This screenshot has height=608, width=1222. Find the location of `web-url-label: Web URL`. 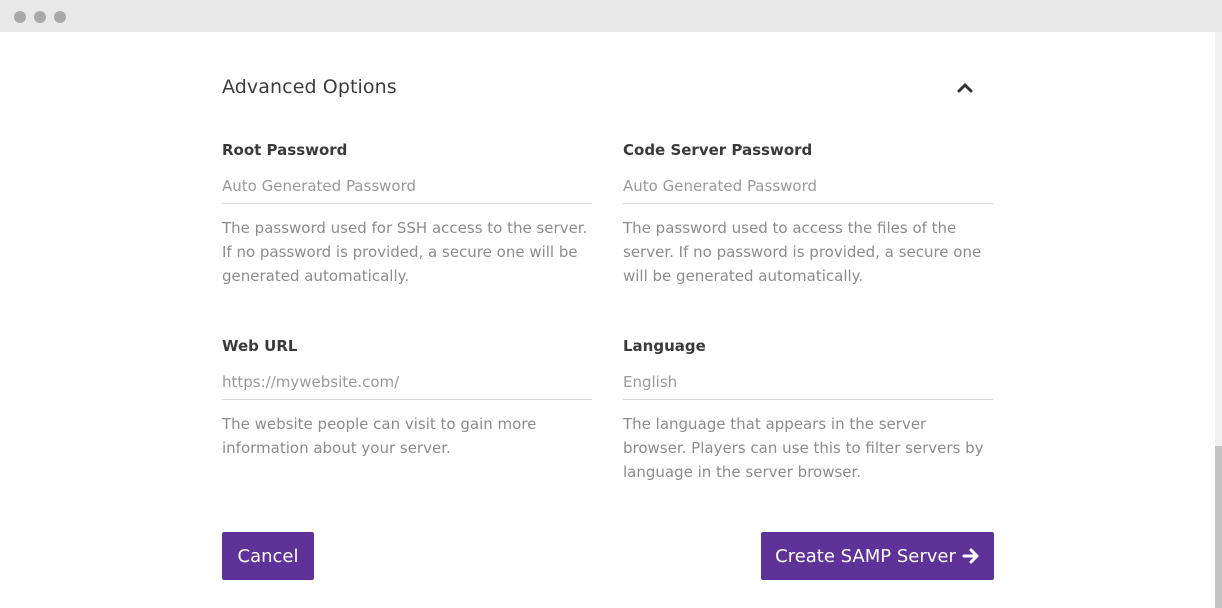

web-url-label: Web URL is located at coordinates (260, 346).